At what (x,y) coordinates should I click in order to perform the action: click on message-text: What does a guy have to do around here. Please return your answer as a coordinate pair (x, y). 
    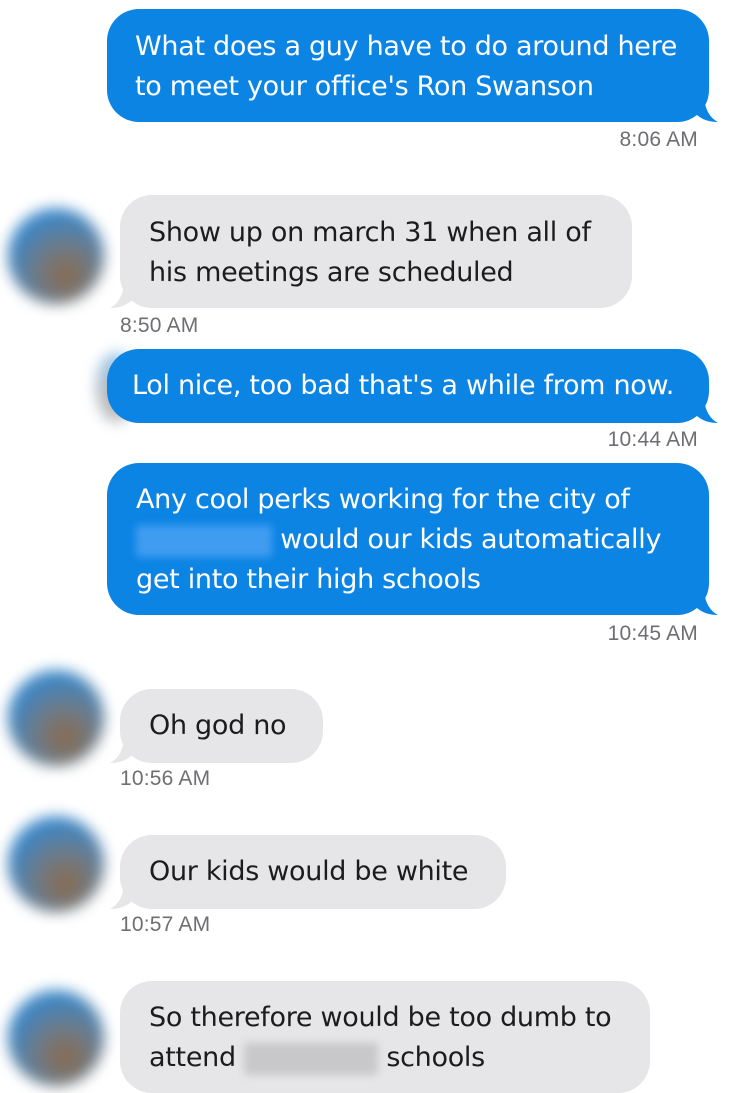
    Looking at the image, I should click on (406, 46).